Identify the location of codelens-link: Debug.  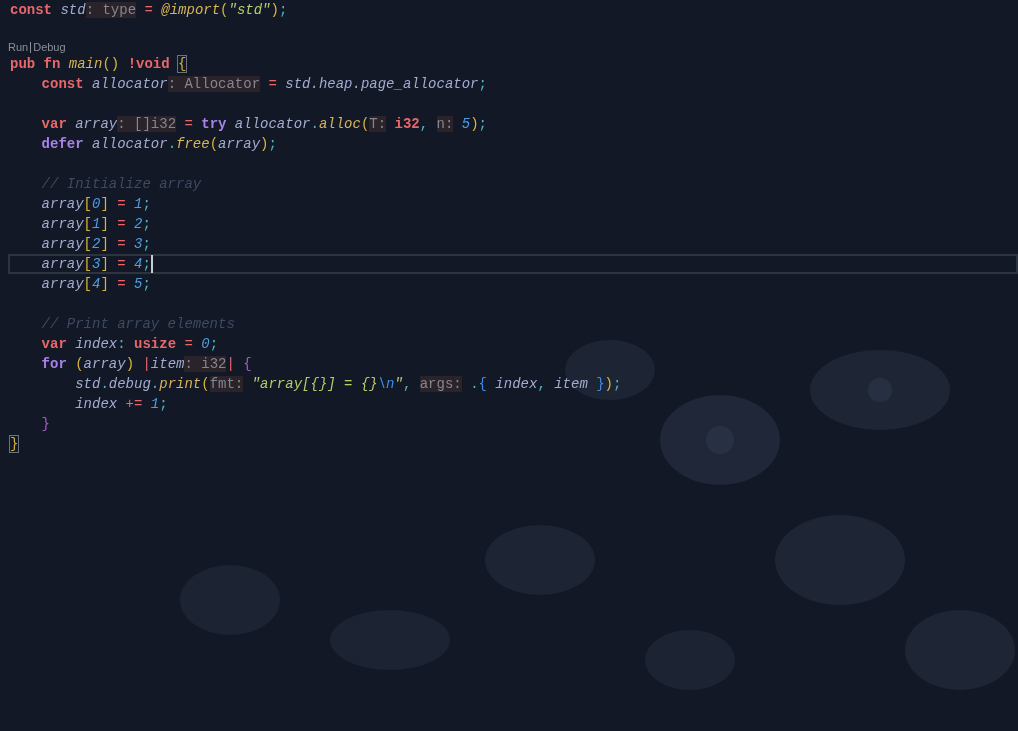
(49, 47).